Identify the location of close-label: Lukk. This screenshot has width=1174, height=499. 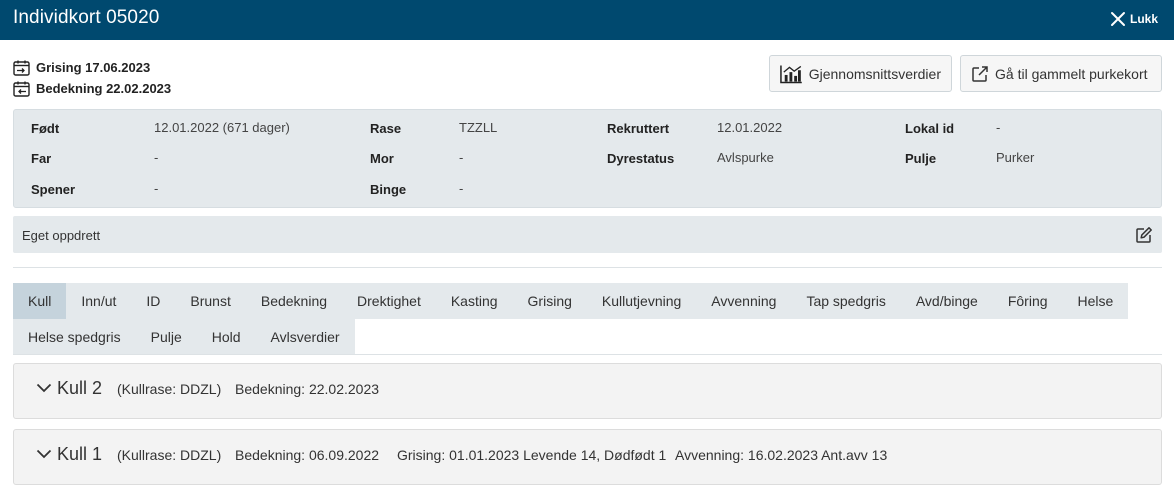
(1143, 19).